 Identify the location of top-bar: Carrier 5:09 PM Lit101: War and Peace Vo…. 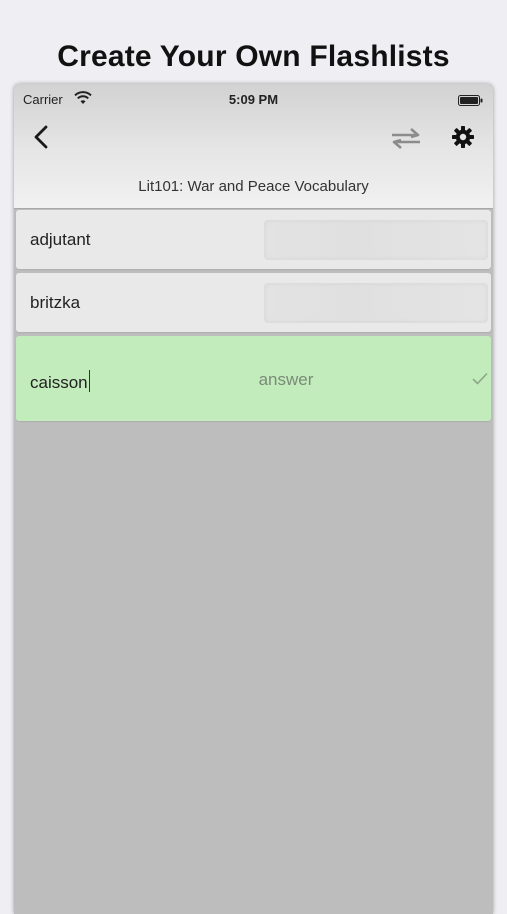
(253, 146).